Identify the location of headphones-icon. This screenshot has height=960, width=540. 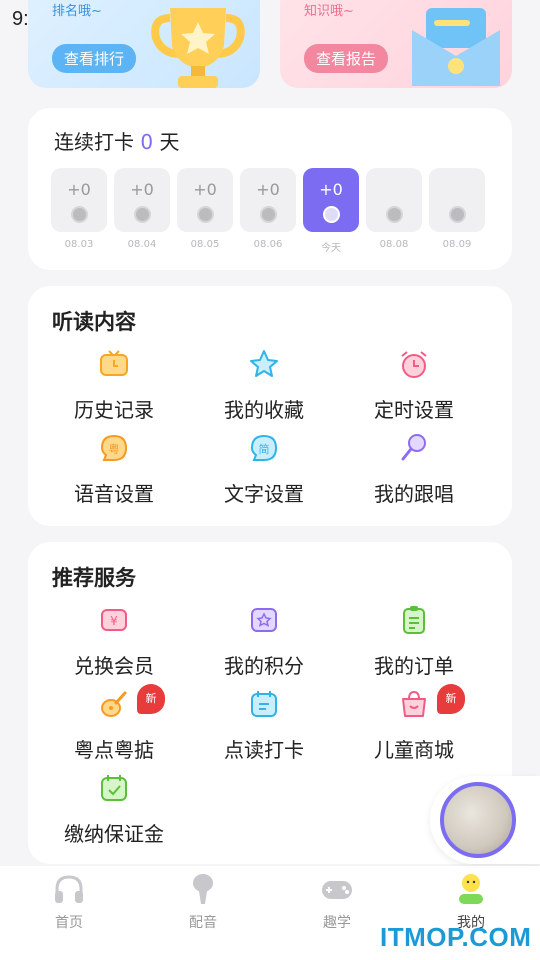
(69, 889).